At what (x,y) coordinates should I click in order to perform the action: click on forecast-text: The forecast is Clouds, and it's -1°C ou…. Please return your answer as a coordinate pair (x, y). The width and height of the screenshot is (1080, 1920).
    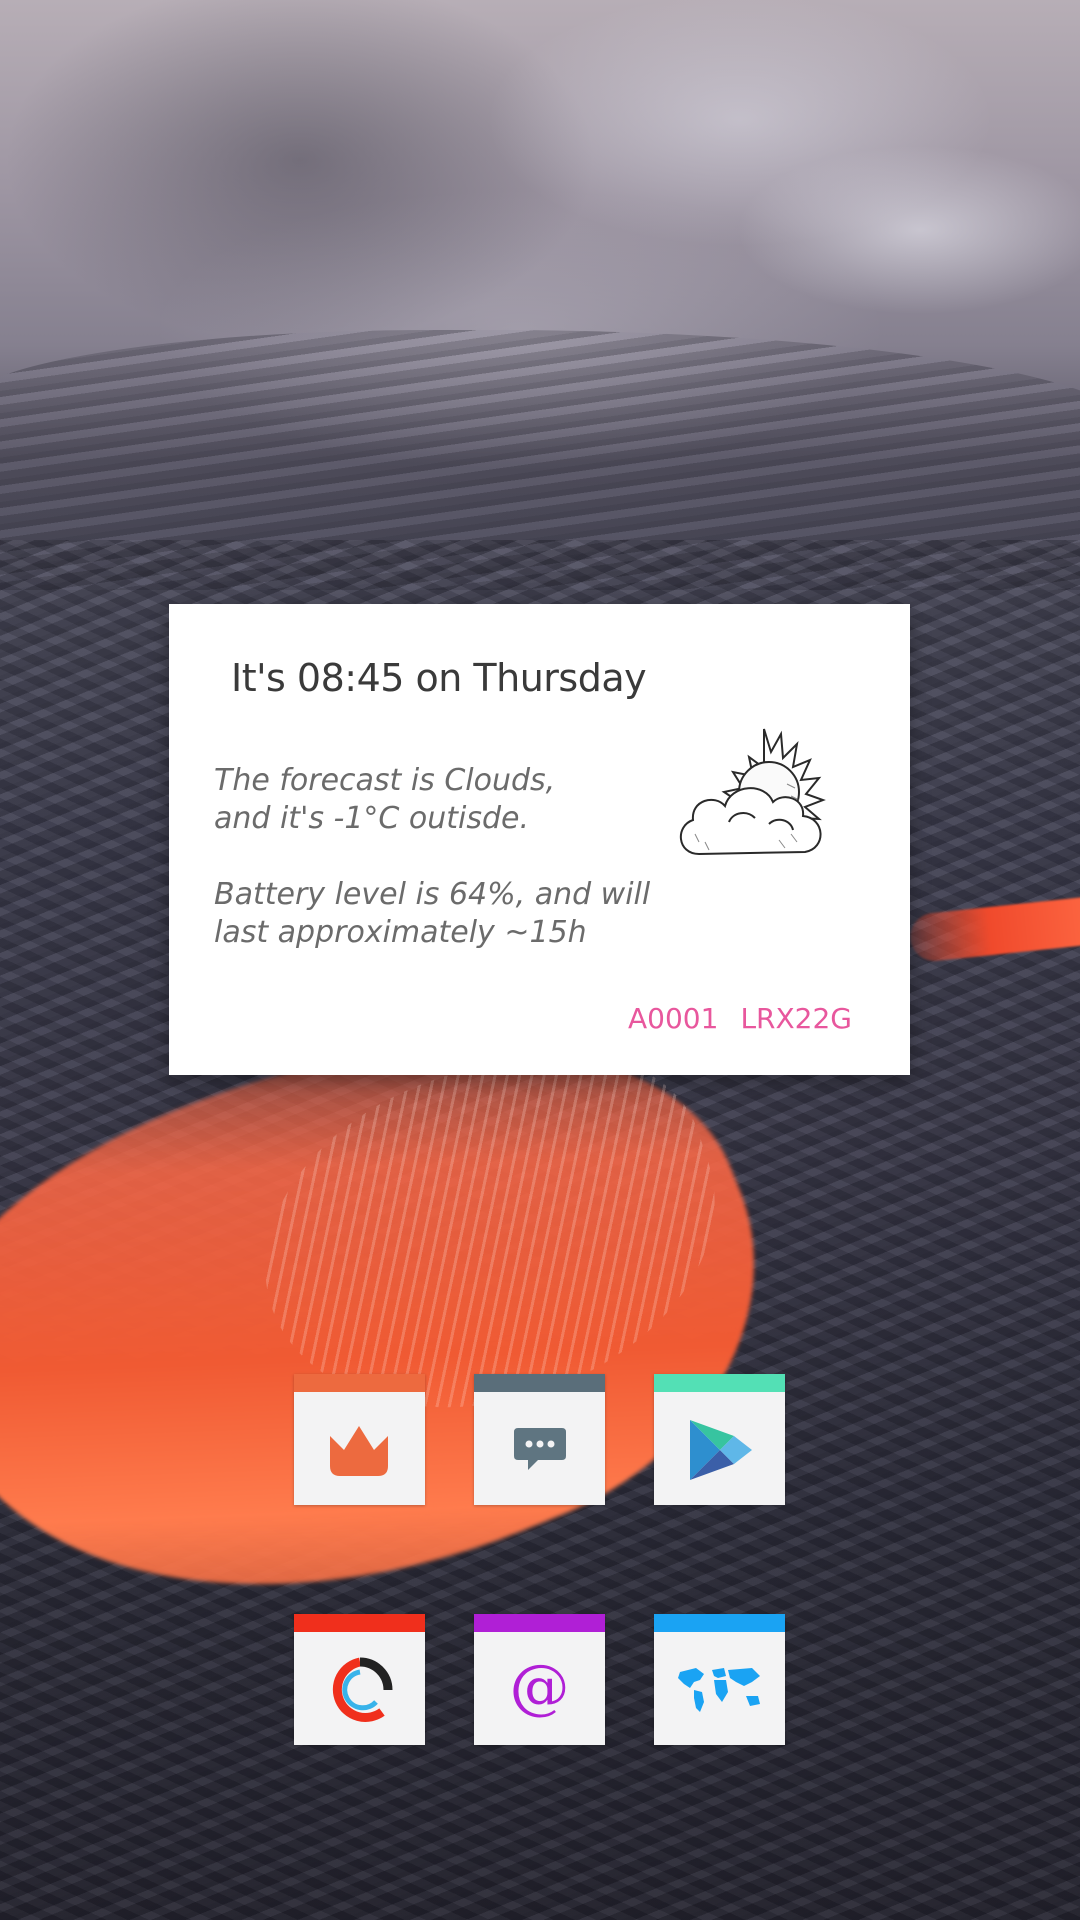
    Looking at the image, I should click on (434, 800).